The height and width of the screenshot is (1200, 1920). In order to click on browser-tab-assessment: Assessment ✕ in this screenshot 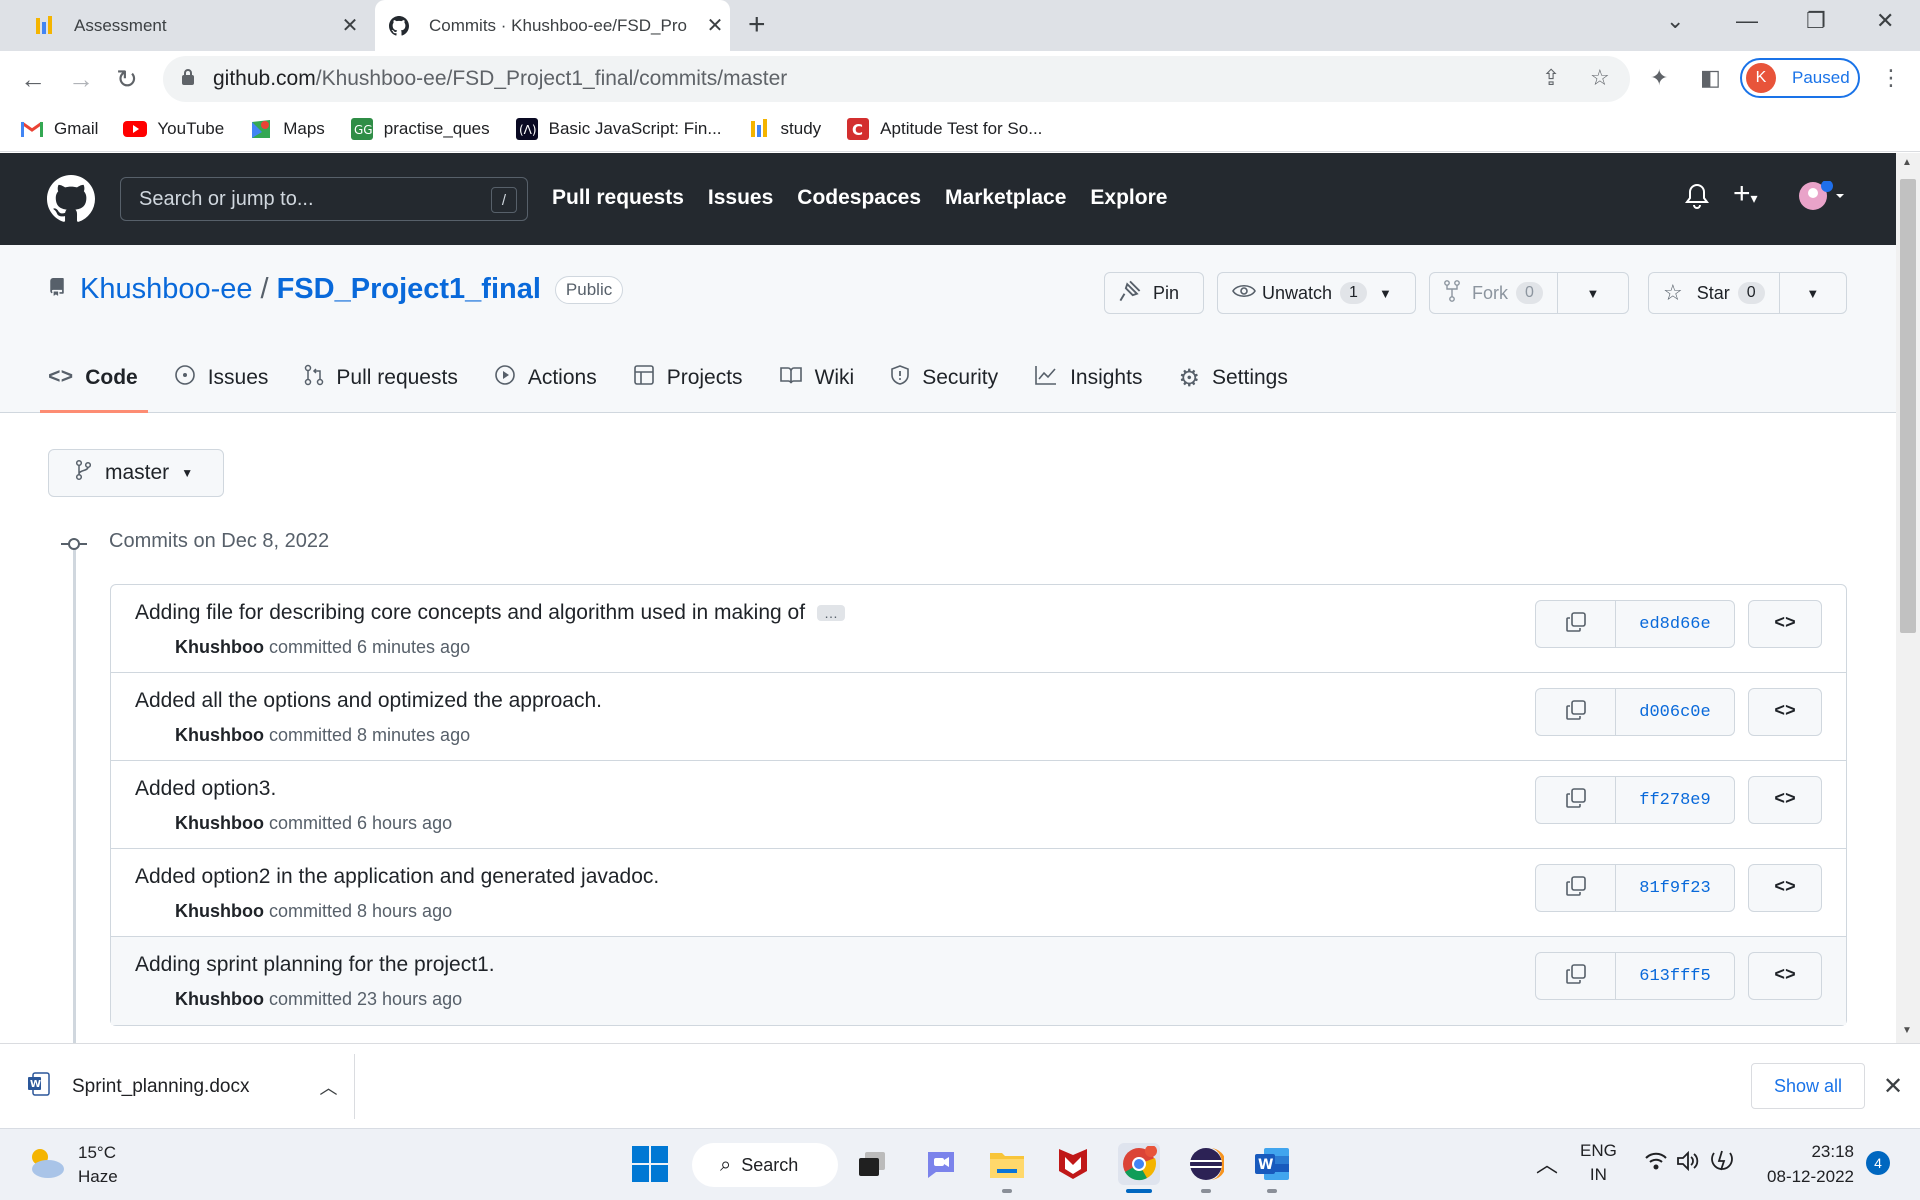, I will do `click(192, 25)`.